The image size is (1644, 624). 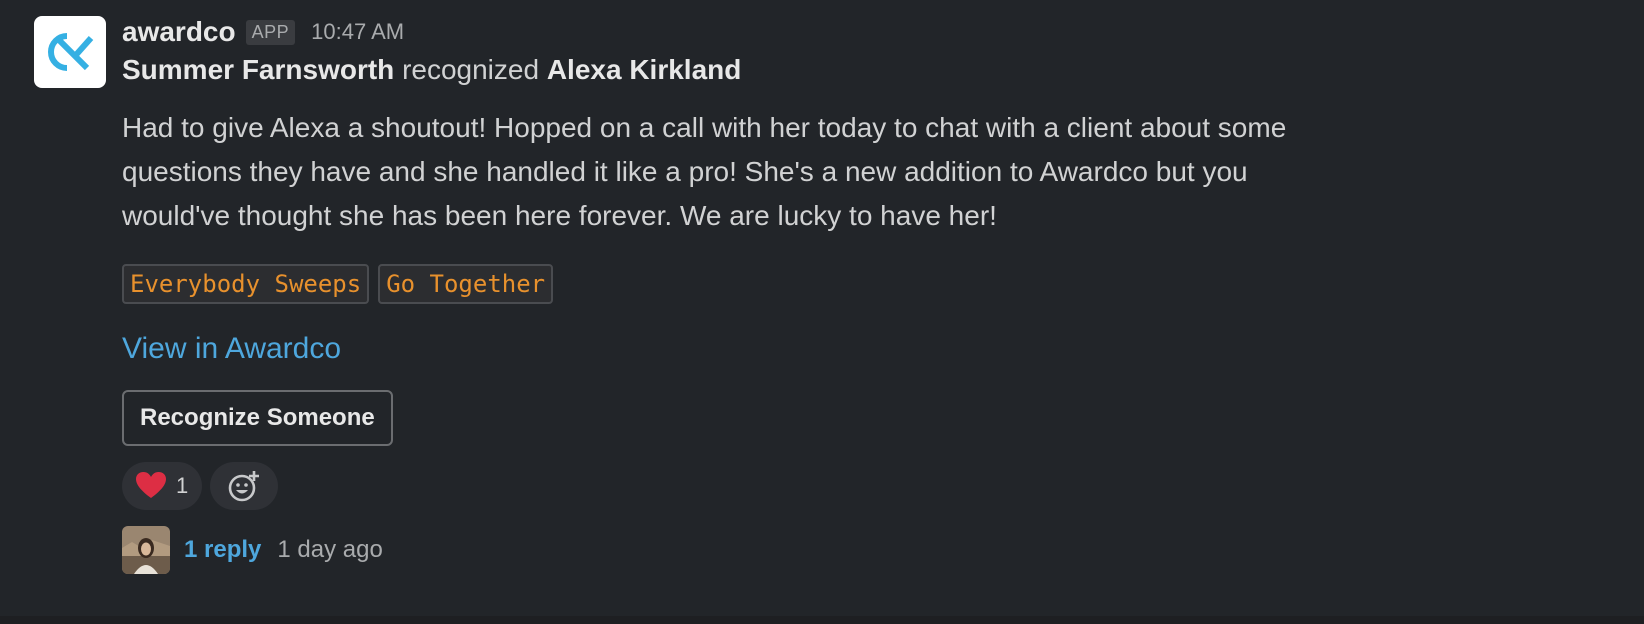 I want to click on awardco-logo-avatar, so click(x=70, y=52).